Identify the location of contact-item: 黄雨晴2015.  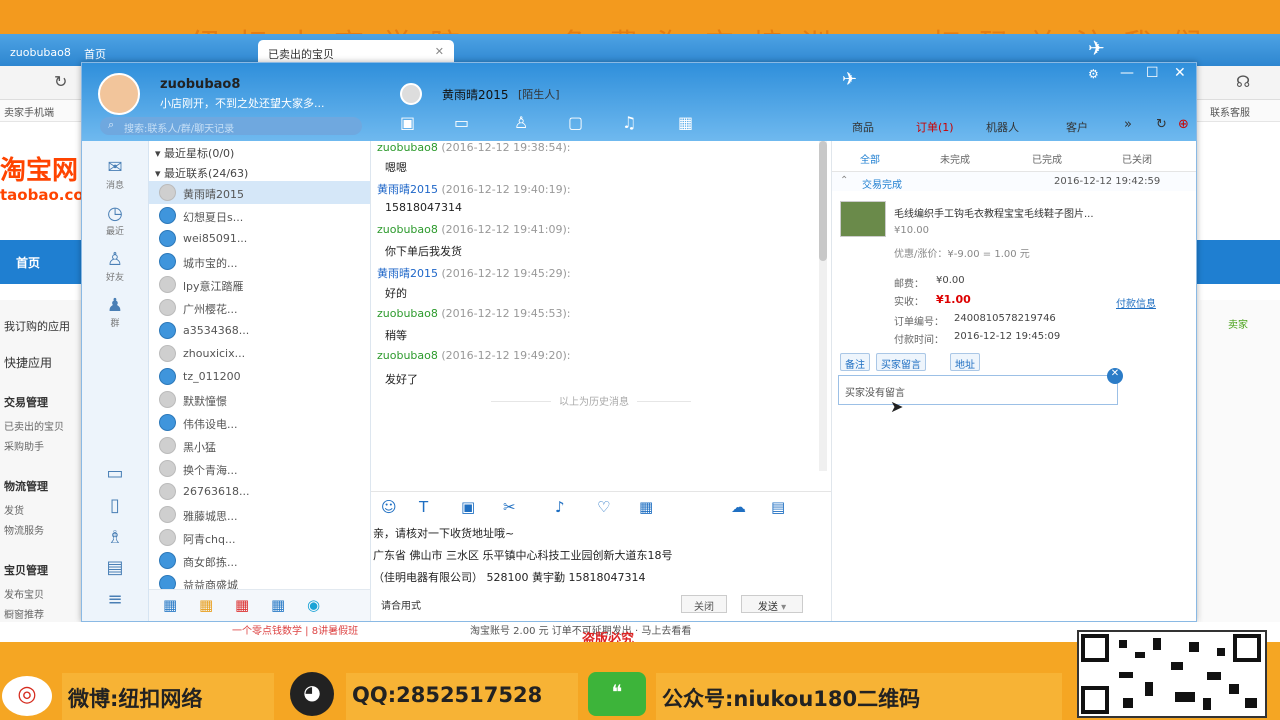
(259, 192).